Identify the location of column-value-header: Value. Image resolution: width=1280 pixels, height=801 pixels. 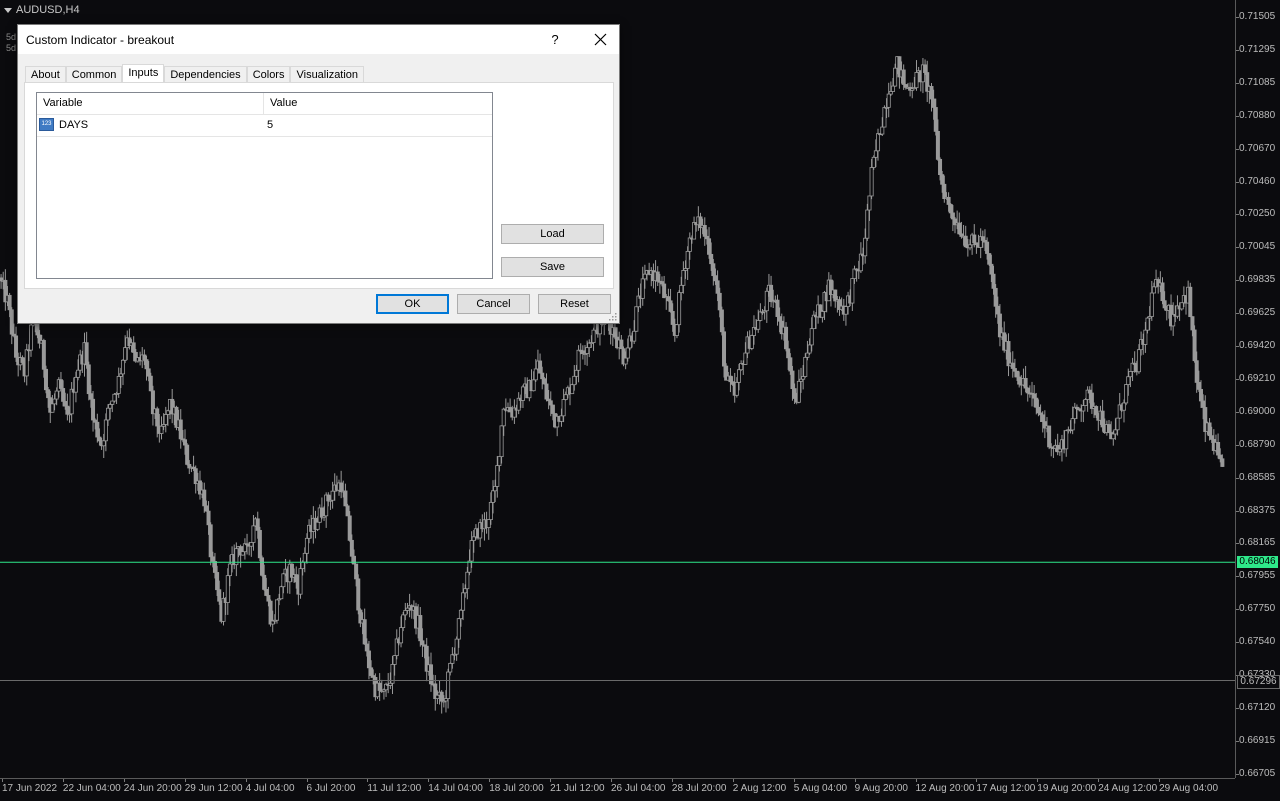
(378, 103).